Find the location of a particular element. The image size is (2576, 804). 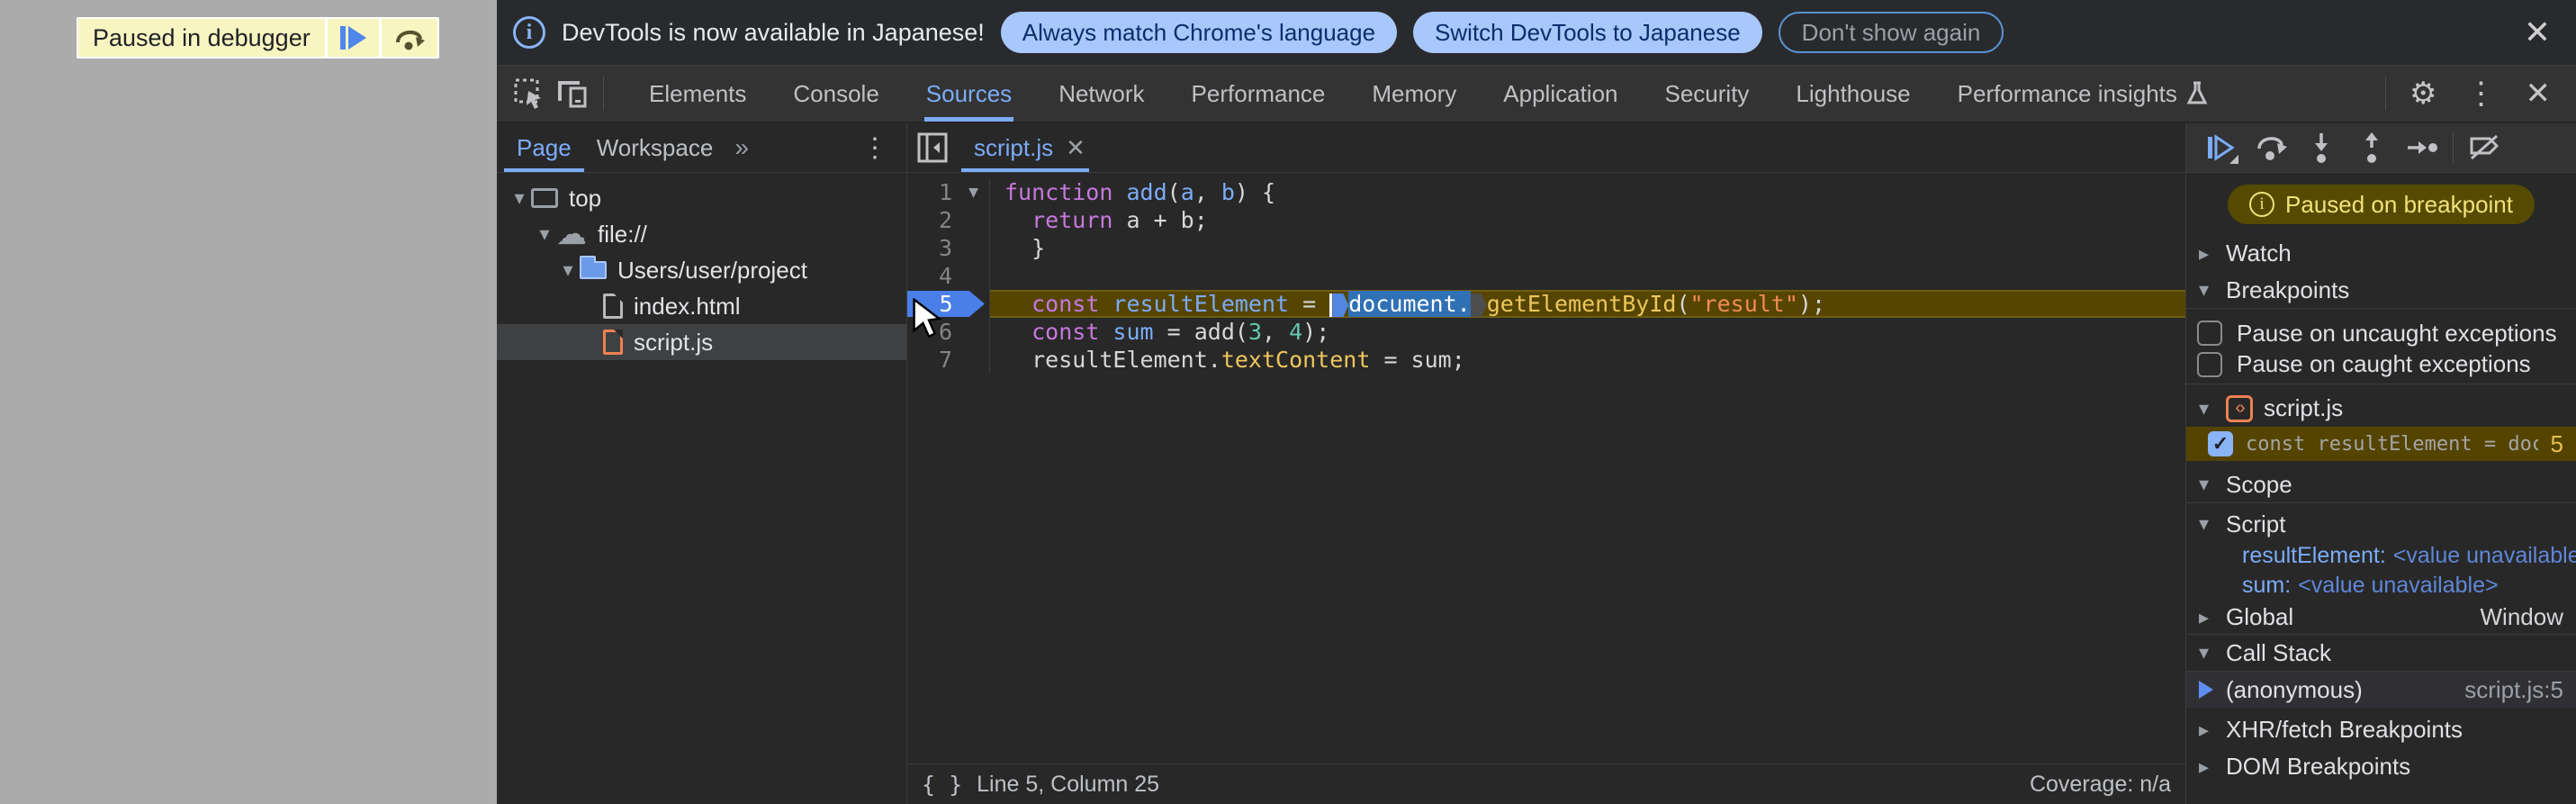

pretty-print-icon: { } is located at coordinates (942, 785).